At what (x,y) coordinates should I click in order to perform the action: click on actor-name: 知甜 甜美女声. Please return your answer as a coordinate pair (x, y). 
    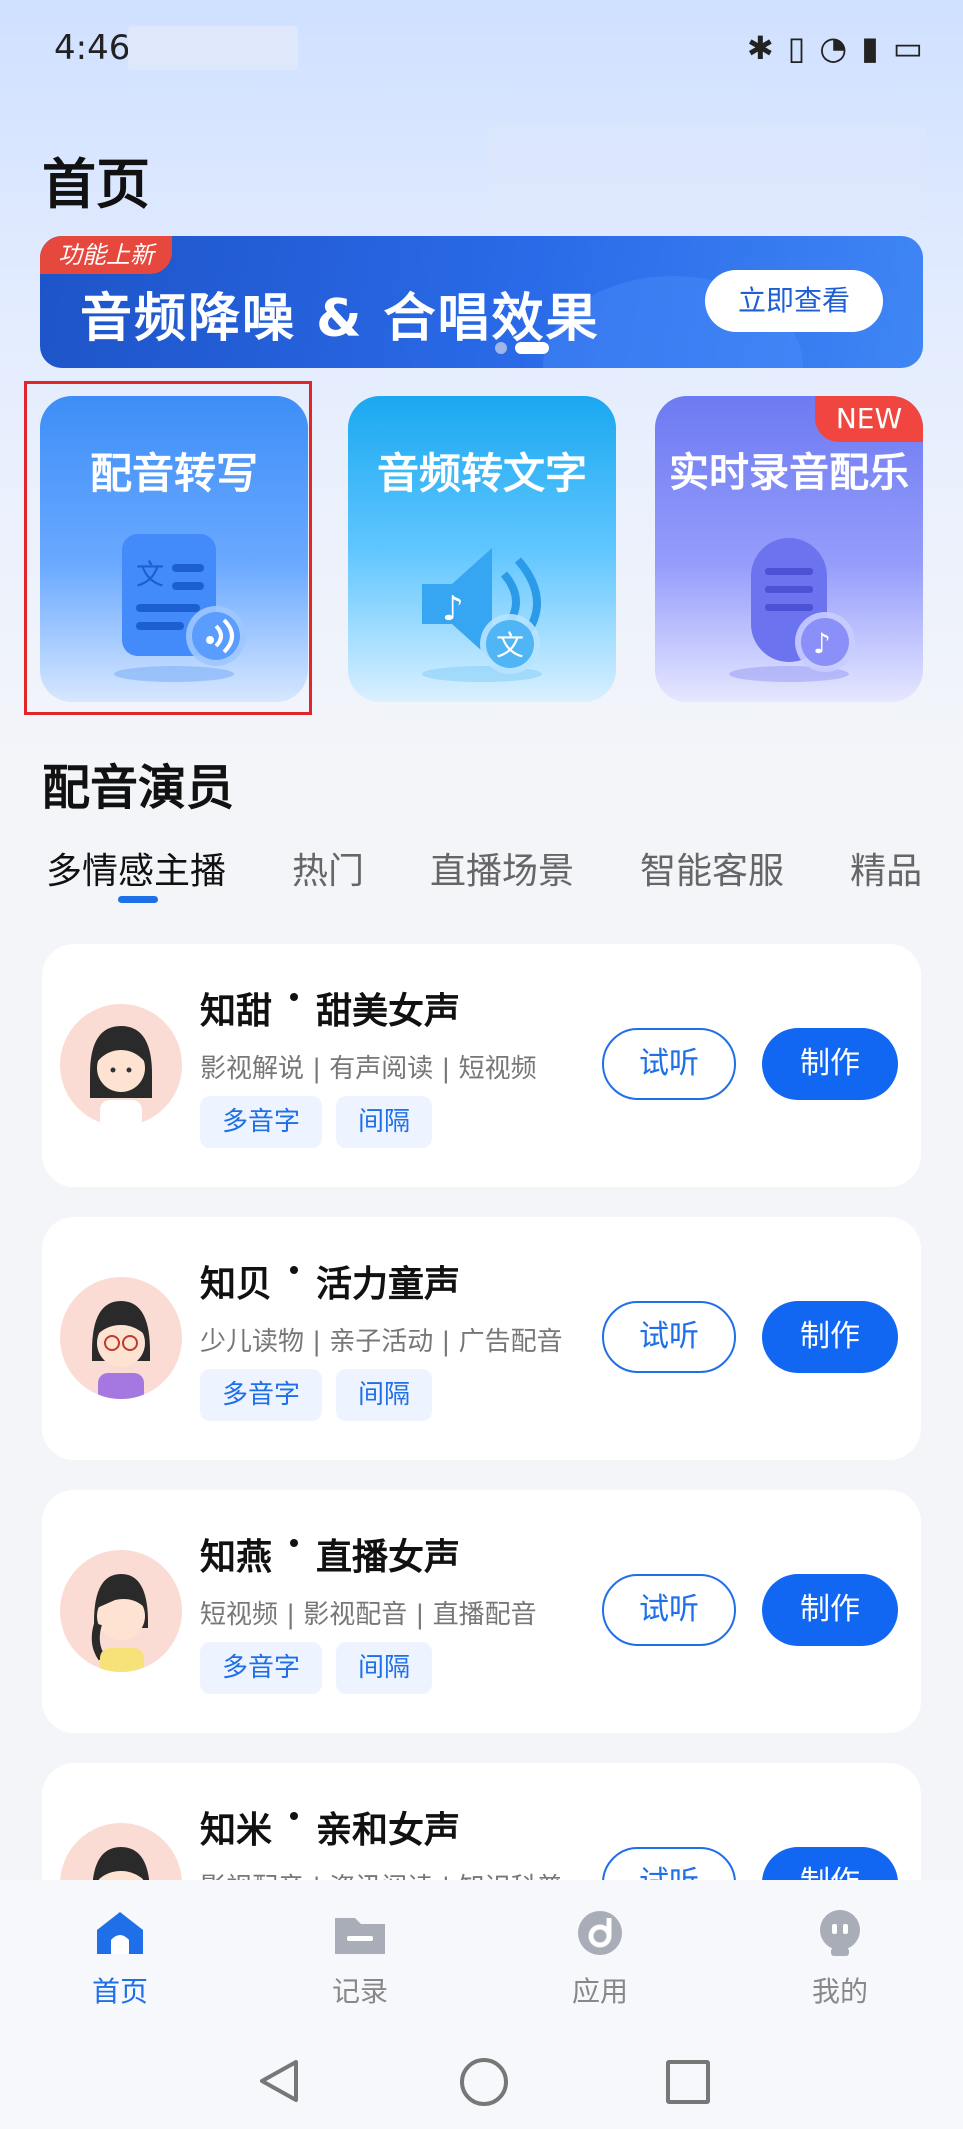
    Looking at the image, I should click on (330, 1011).